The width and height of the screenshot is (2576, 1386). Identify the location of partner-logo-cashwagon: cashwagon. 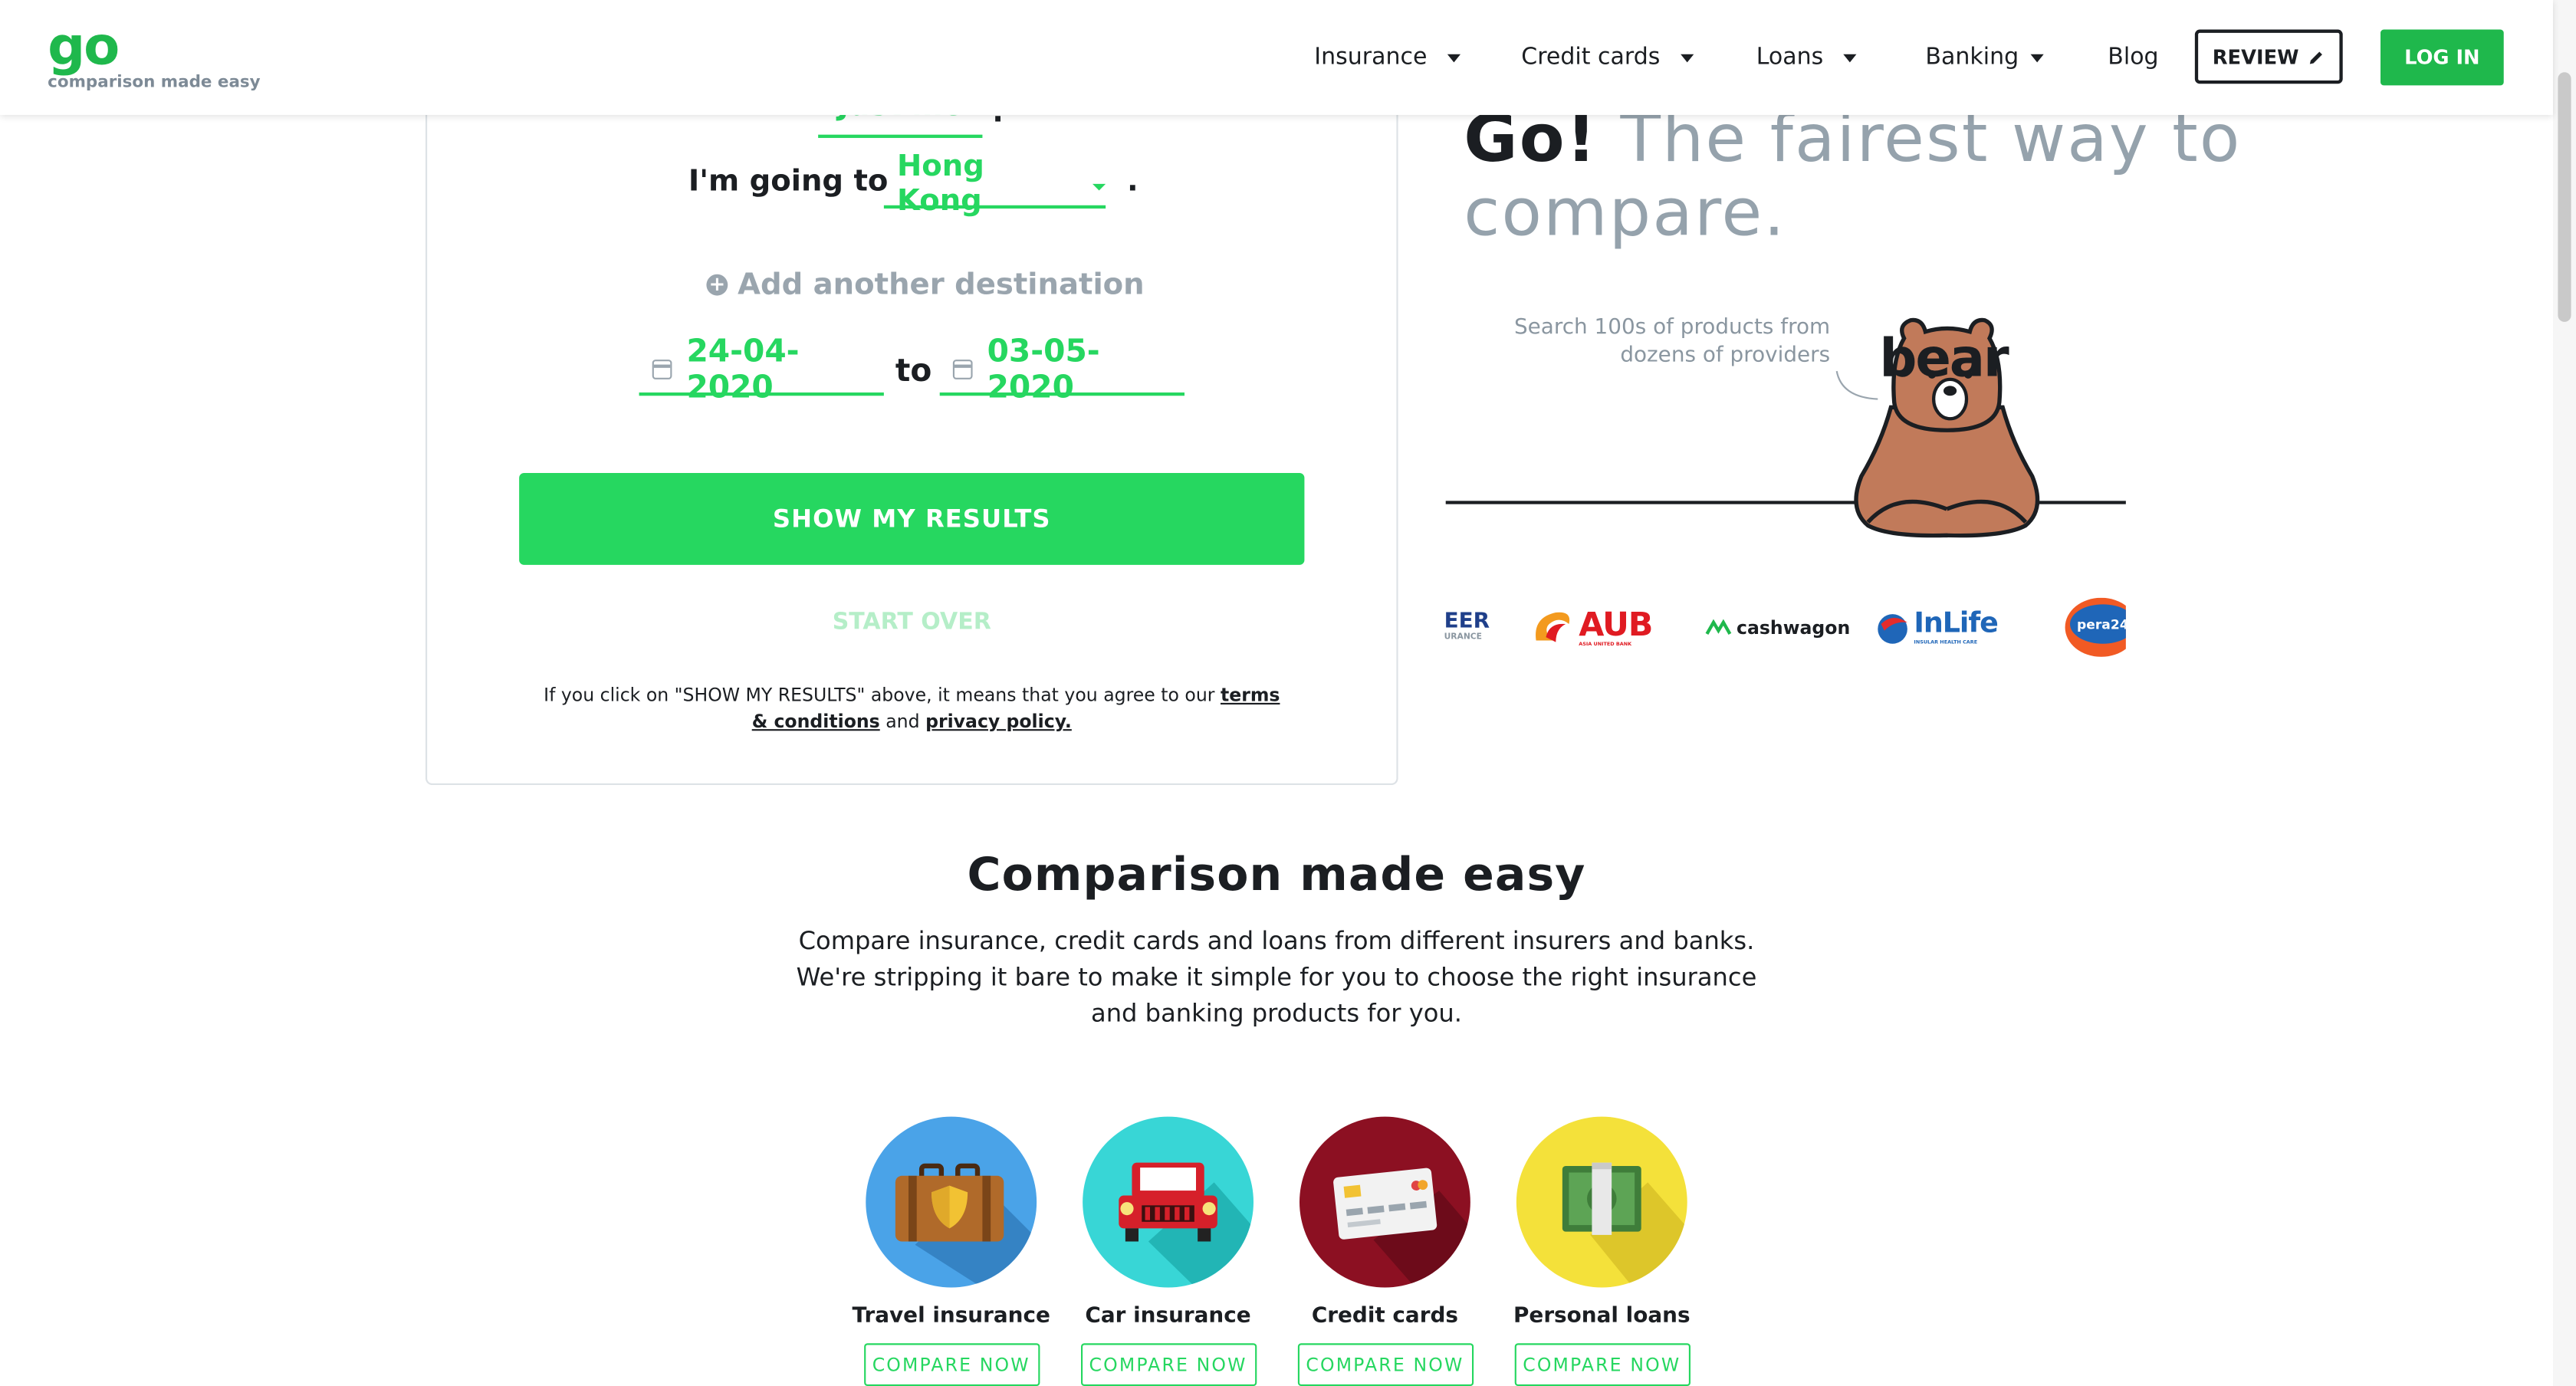
(1778, 627).